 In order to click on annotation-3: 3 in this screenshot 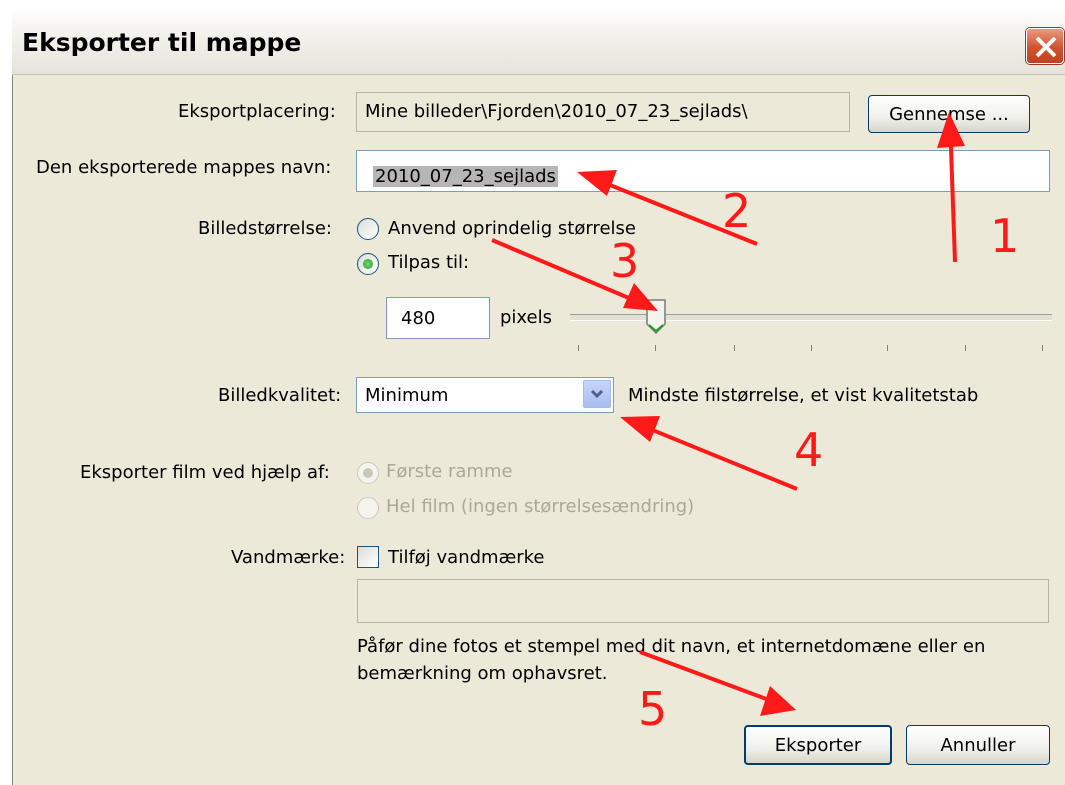, I will do `click(625, 261)`.